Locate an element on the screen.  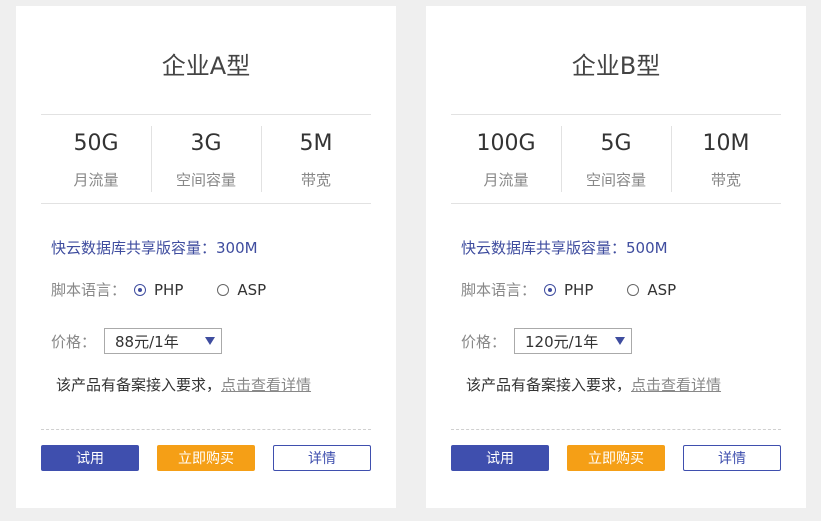
database-capacity: 快云数据库共享版容量：500M is located at coordinates (564, 248).